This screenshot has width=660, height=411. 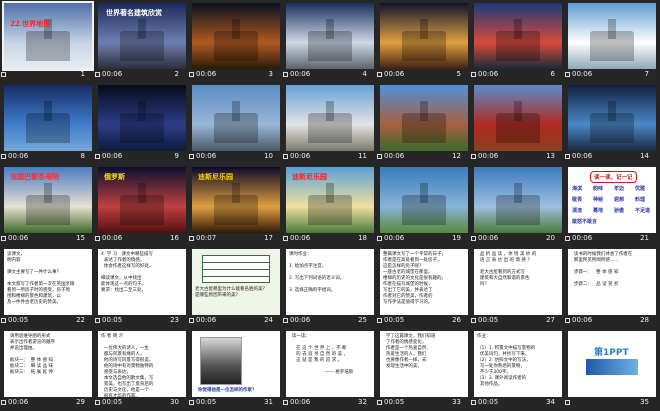 I want to click on slide-cell: 00:06 7, so click(x=611, y=41).